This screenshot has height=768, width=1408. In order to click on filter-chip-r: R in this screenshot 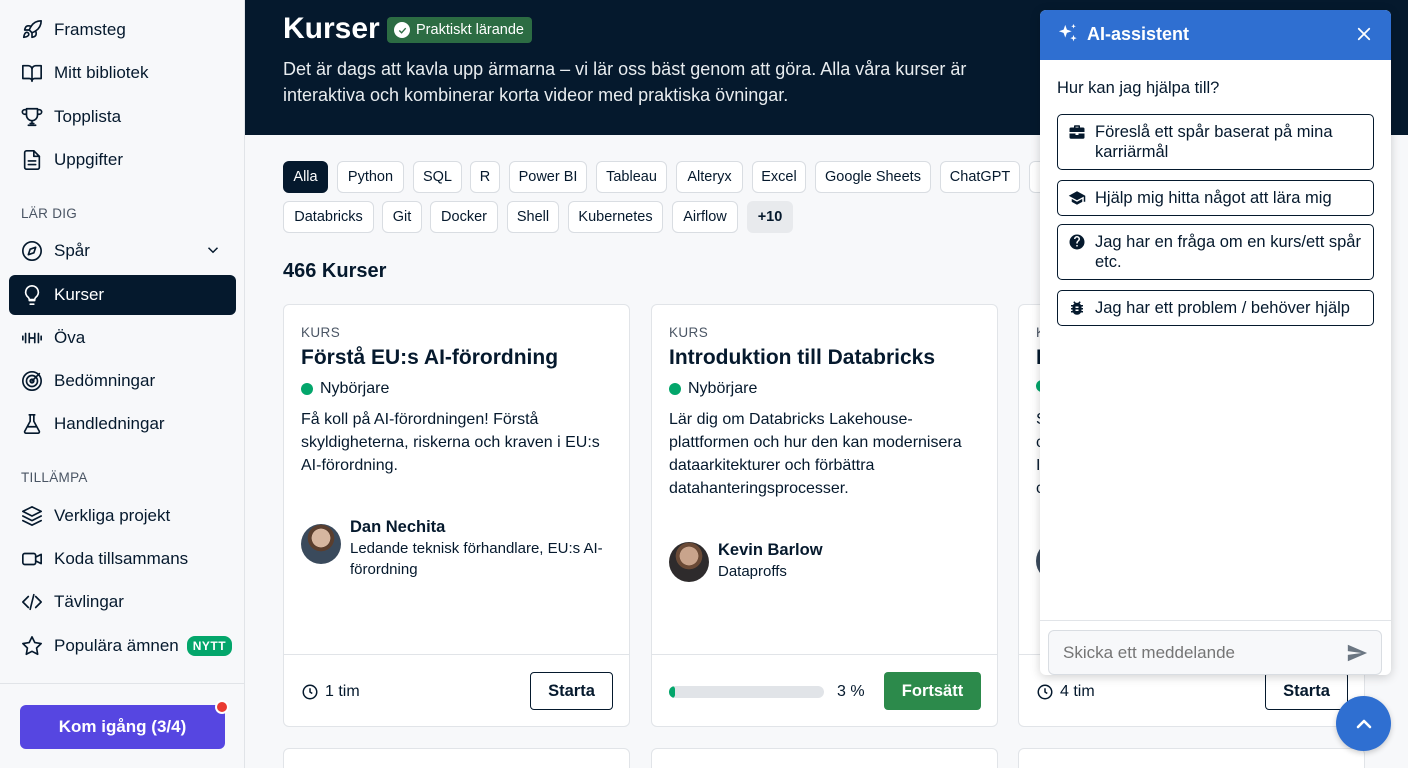, I will do `click(485, 177)`.